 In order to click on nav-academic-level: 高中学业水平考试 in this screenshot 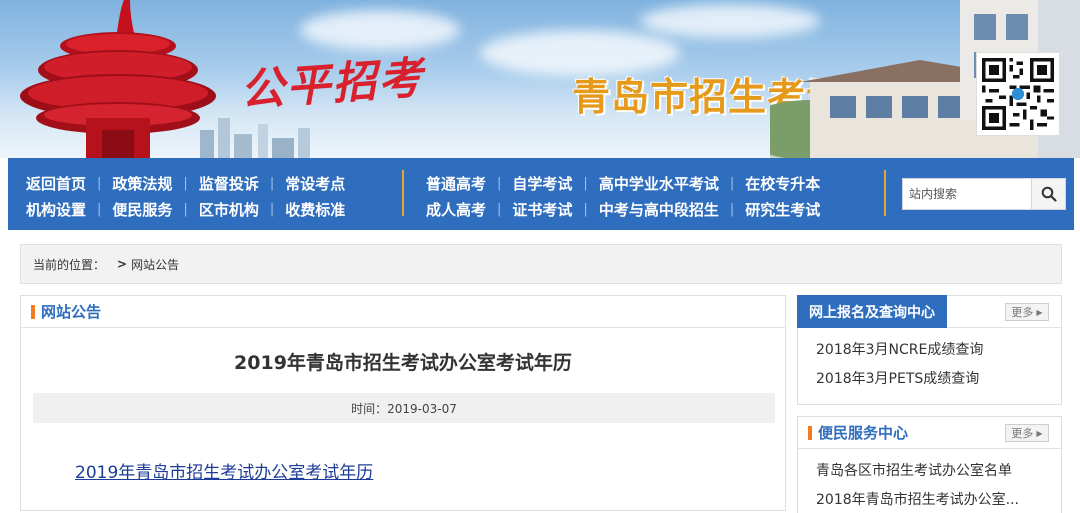, I will do `click(659, 183)`.